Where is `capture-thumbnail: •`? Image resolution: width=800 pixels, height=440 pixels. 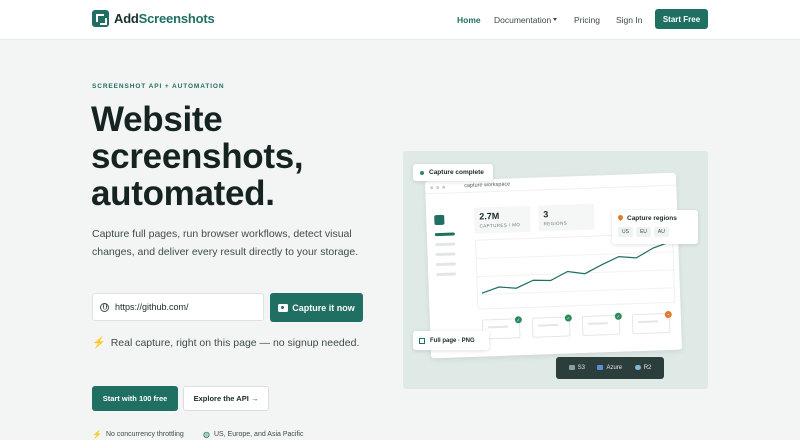 capture-thumbnail: • is located at coordinates (651, 322).